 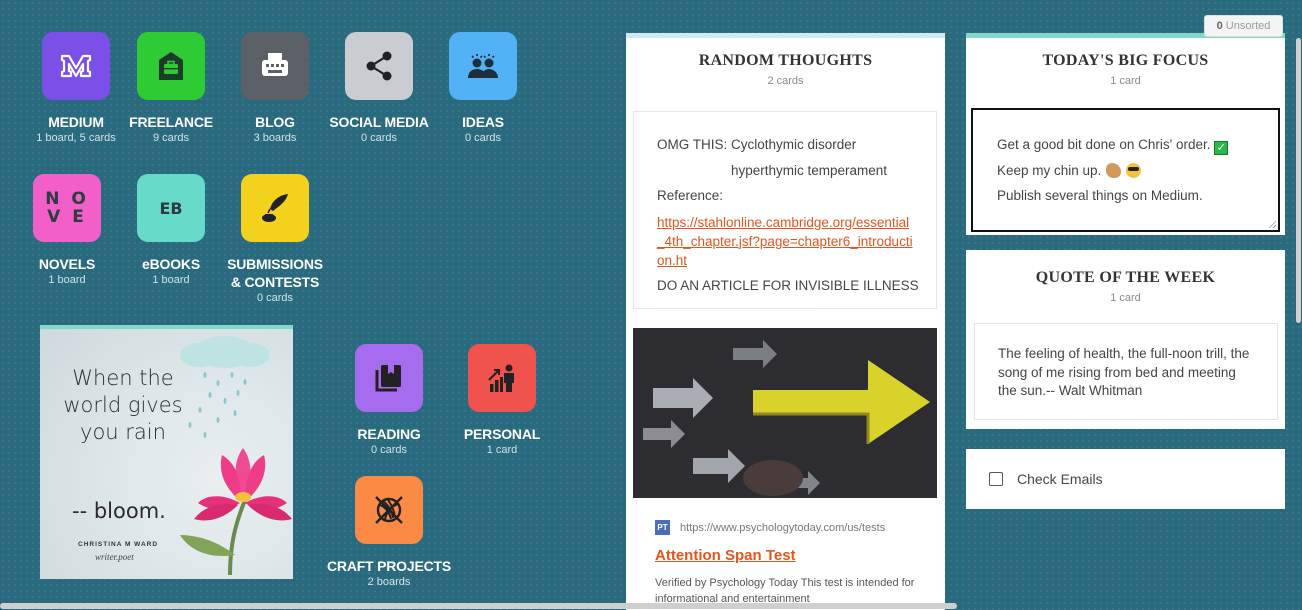 I want to click on unsorted-count: 0, so click(x=1219, y=26).